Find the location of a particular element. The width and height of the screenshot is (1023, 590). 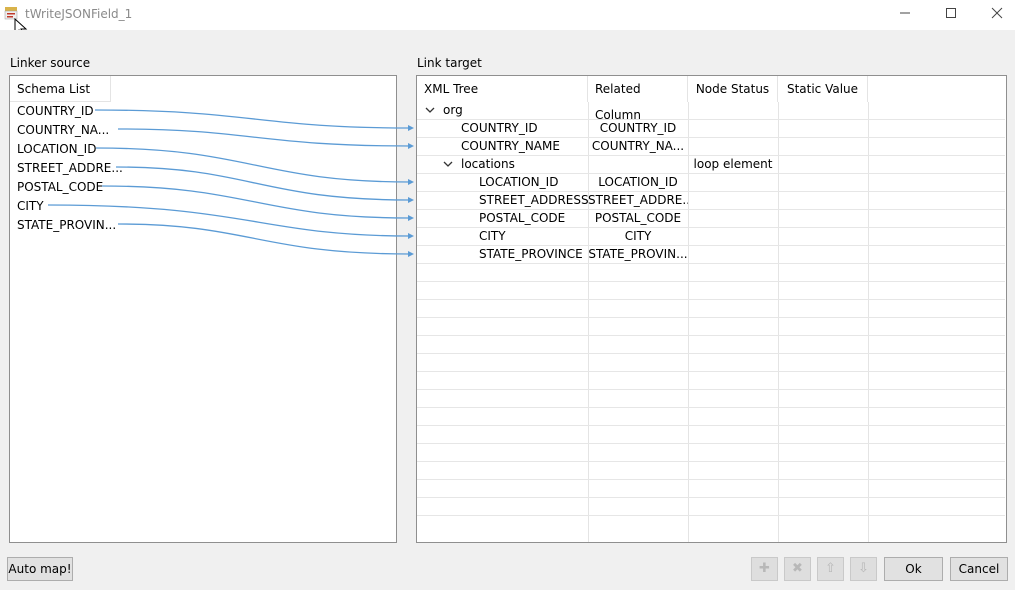

link-line-country-name is located at coordinates (264, 137).